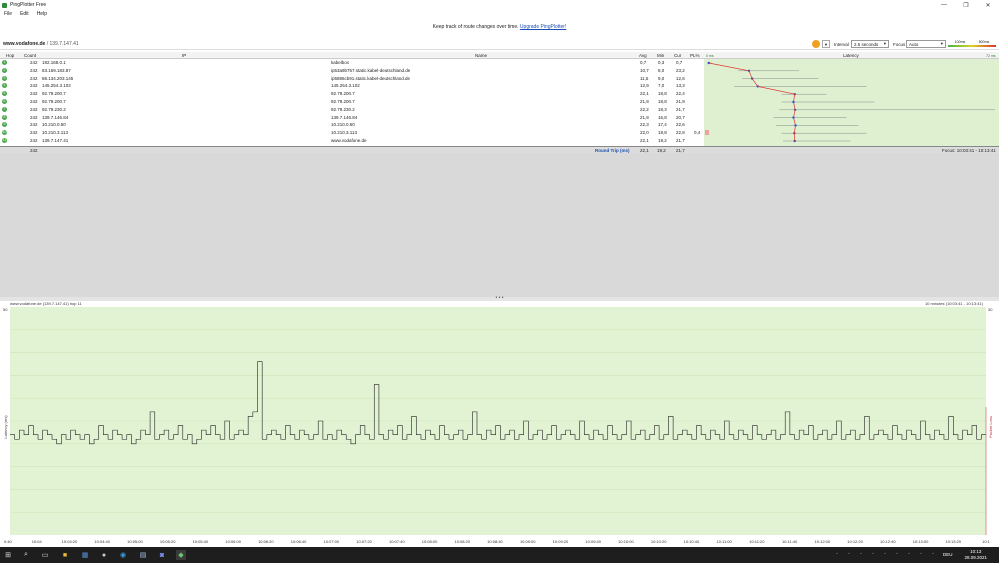 The width and height of the screenshot is (999, 563). Describe the element at coordinates (343, 109) in the screenshot. I see `hop-name: 92.79.230.2` at that location.